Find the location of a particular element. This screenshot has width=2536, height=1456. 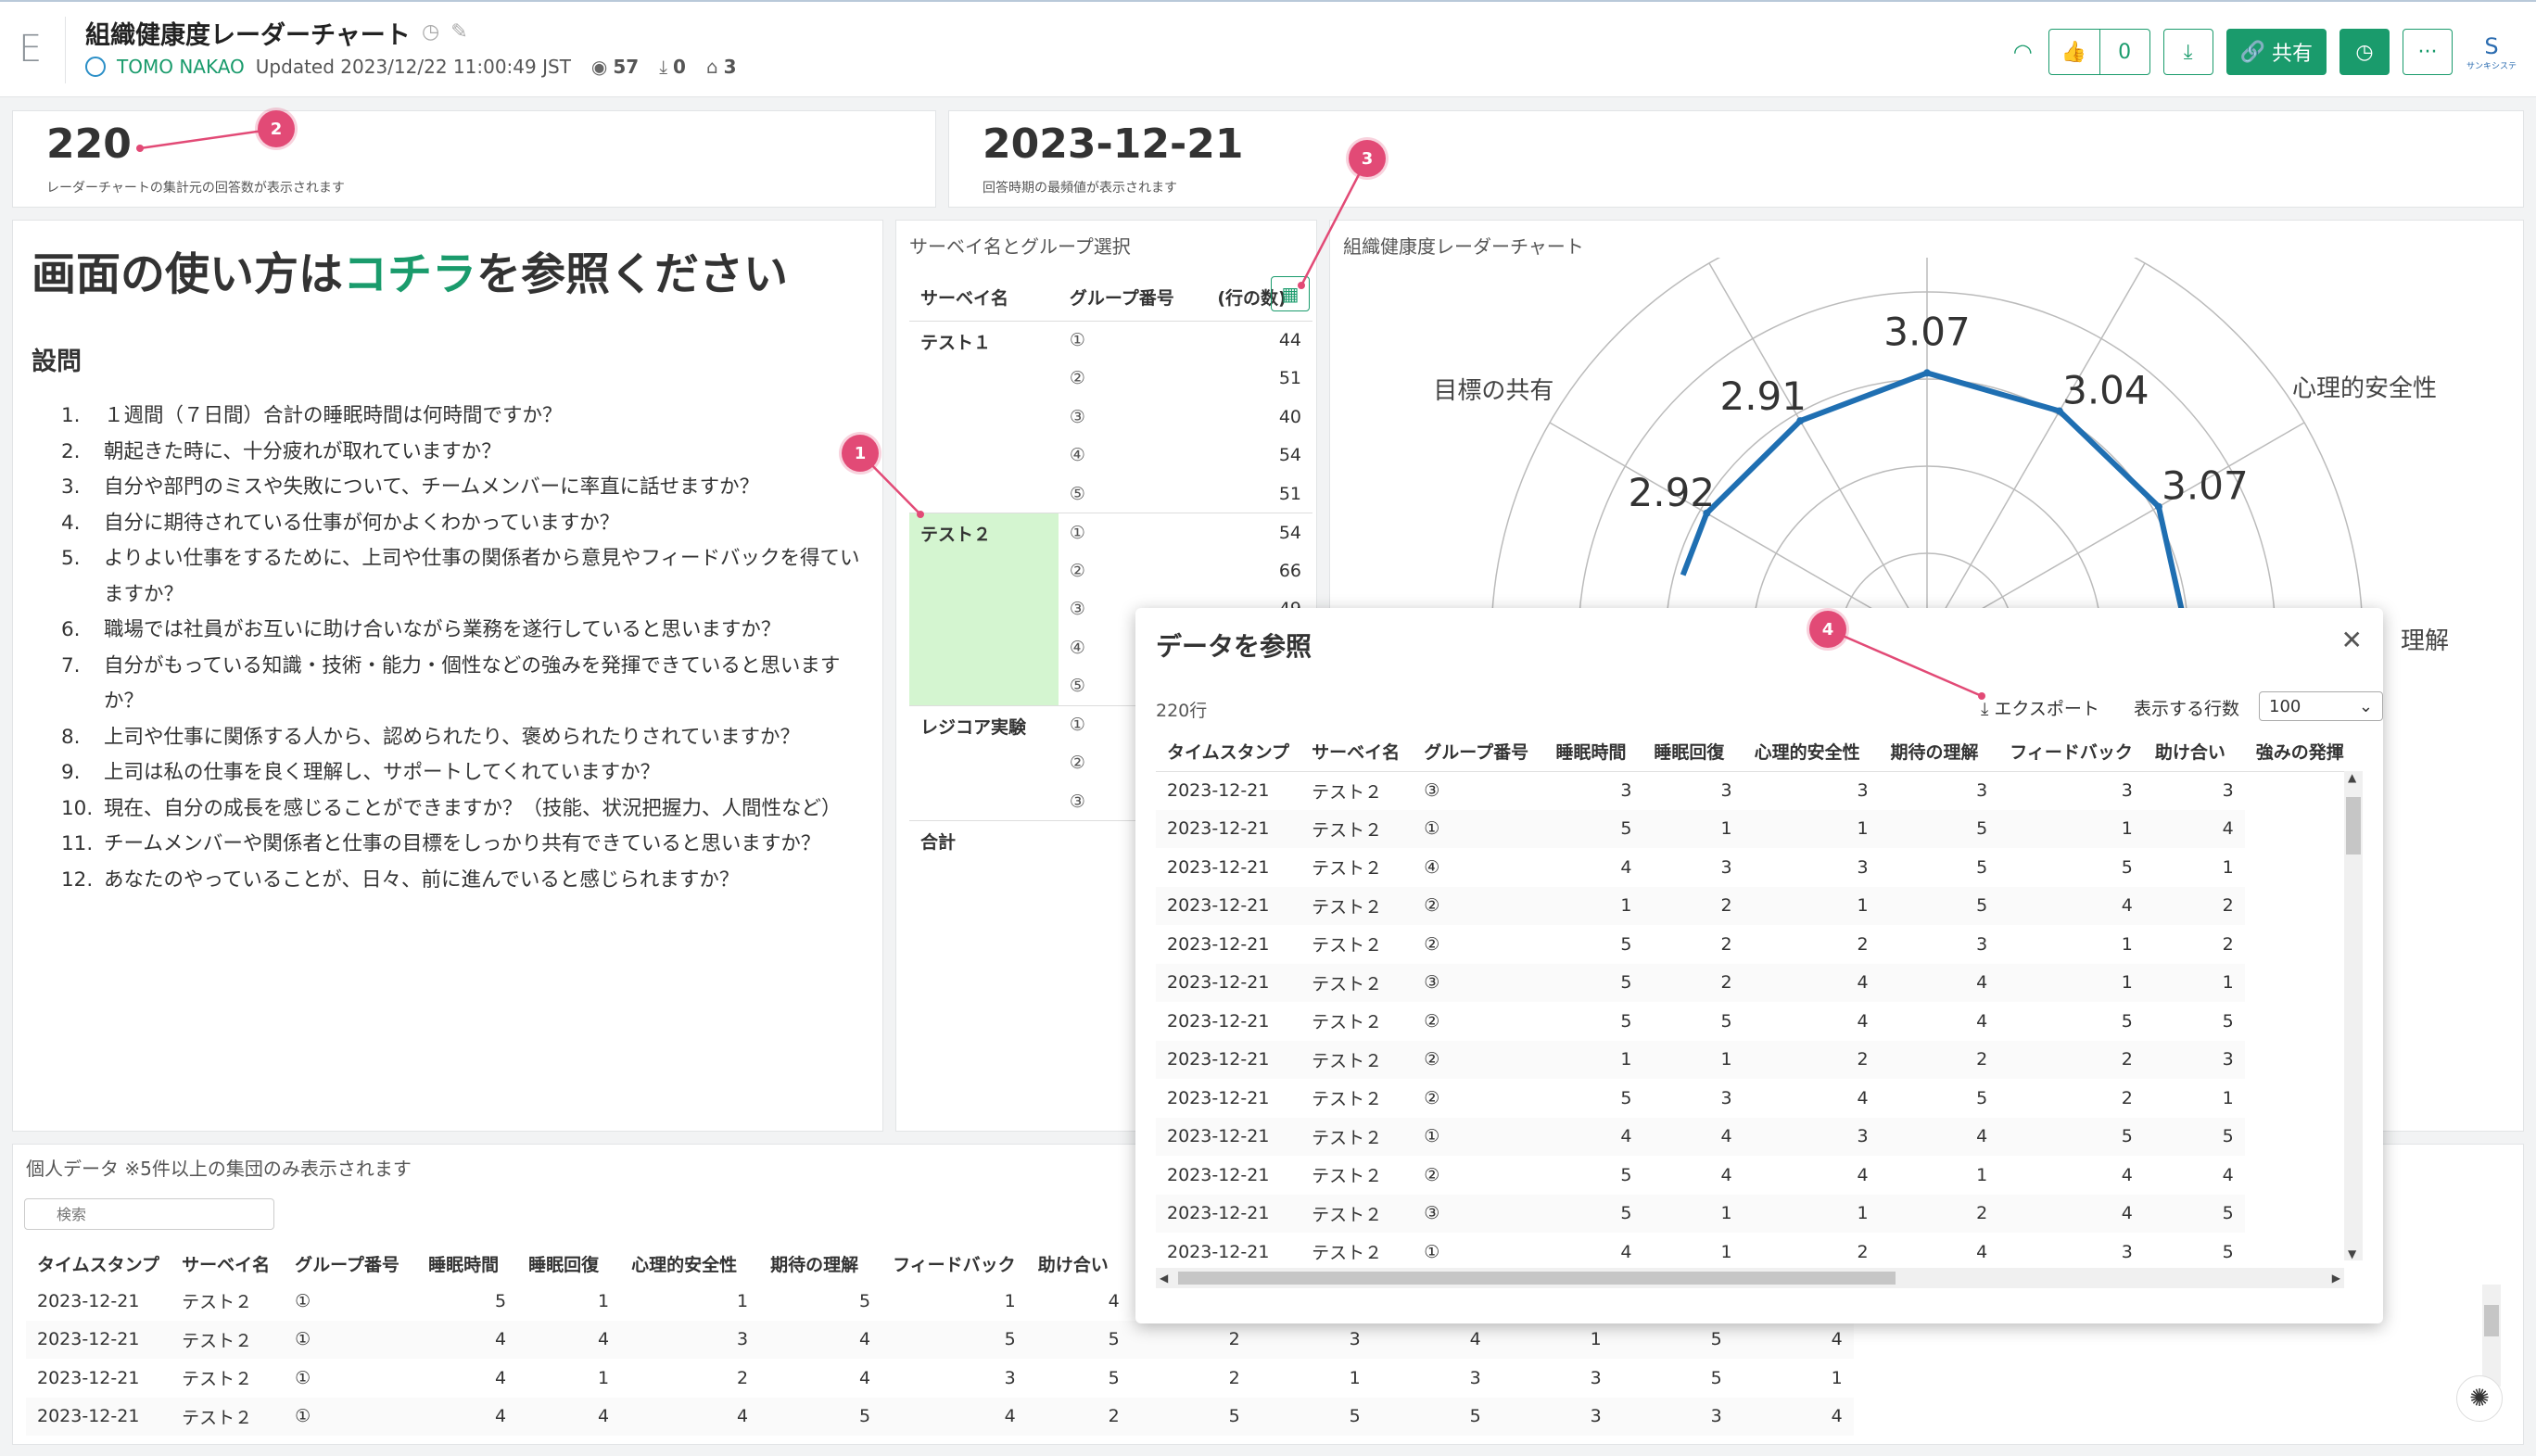

search-input is located at coordinates (149, 1214).